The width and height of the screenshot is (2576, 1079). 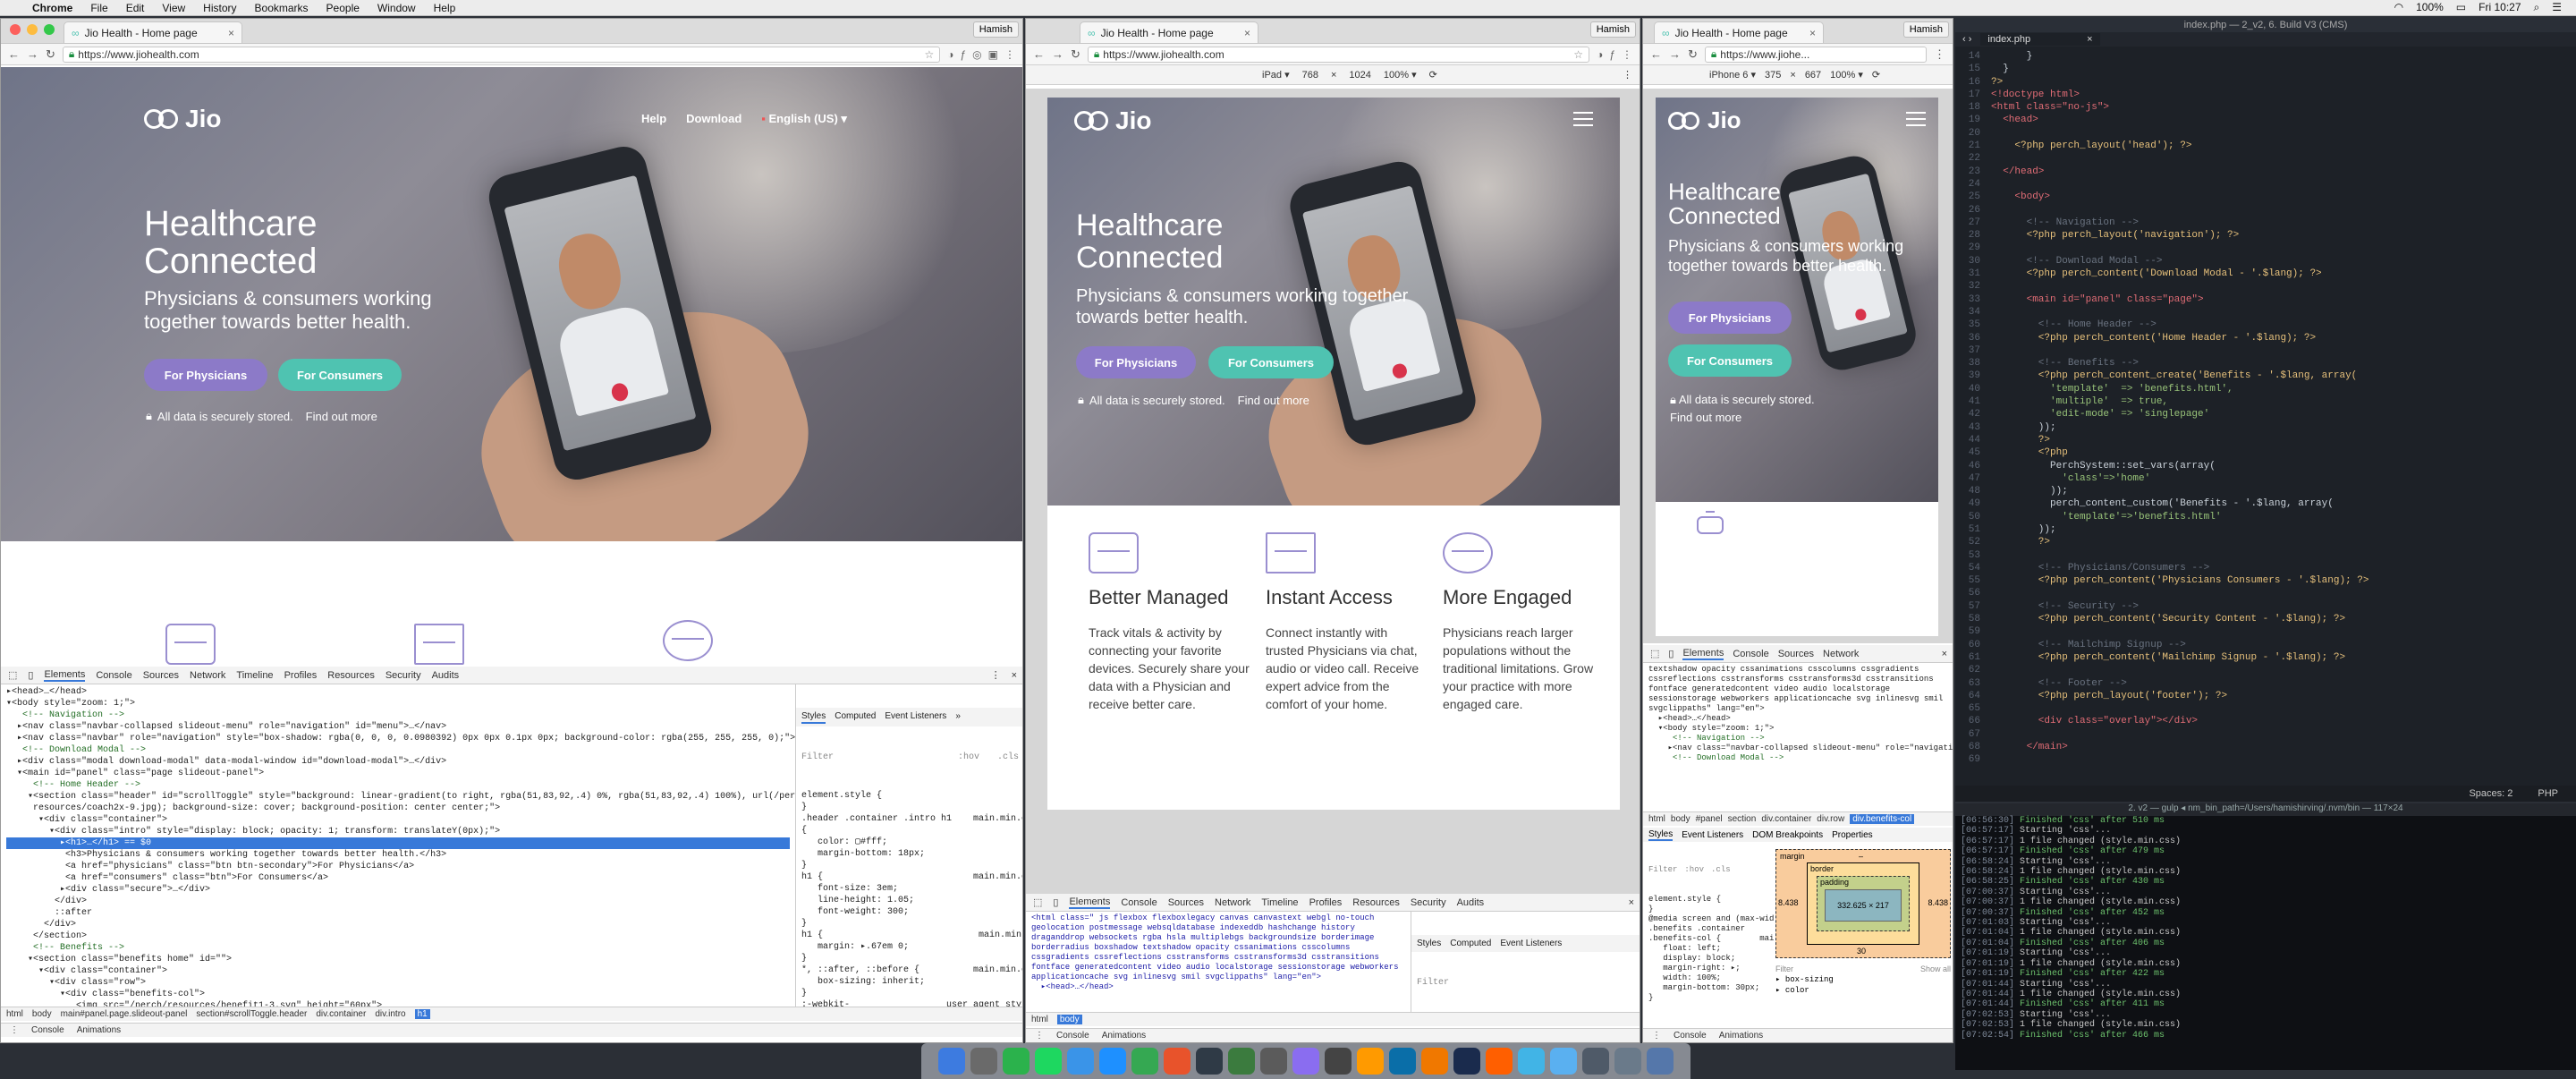 I want to click on crumb: main#panel.page.slideout-panel, so click(x=124, y=1014).